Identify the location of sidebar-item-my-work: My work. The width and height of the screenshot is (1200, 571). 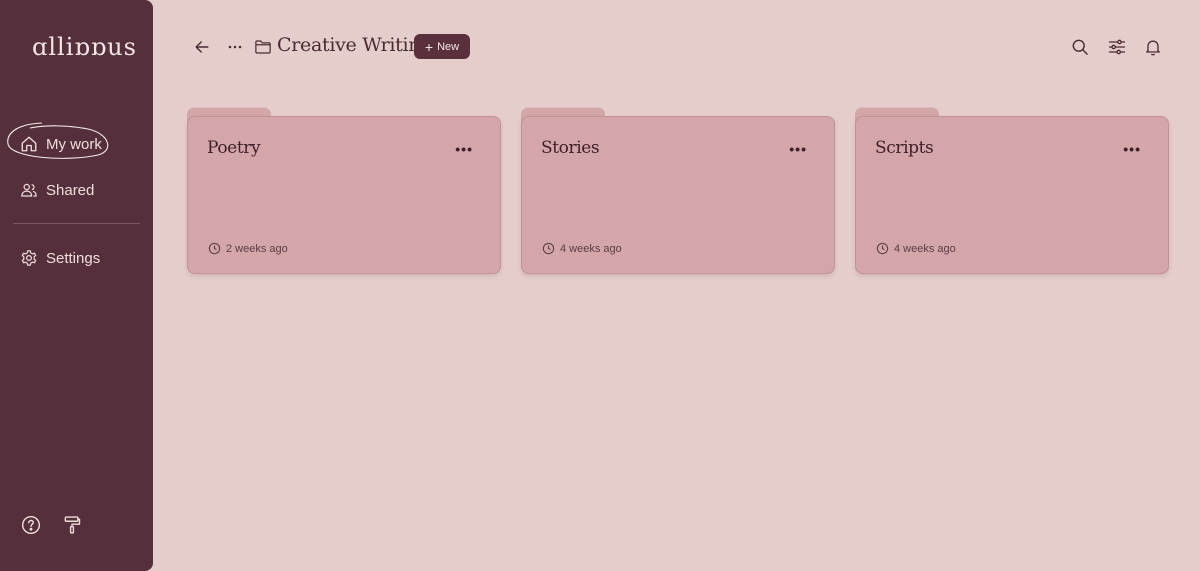
(61, 144).